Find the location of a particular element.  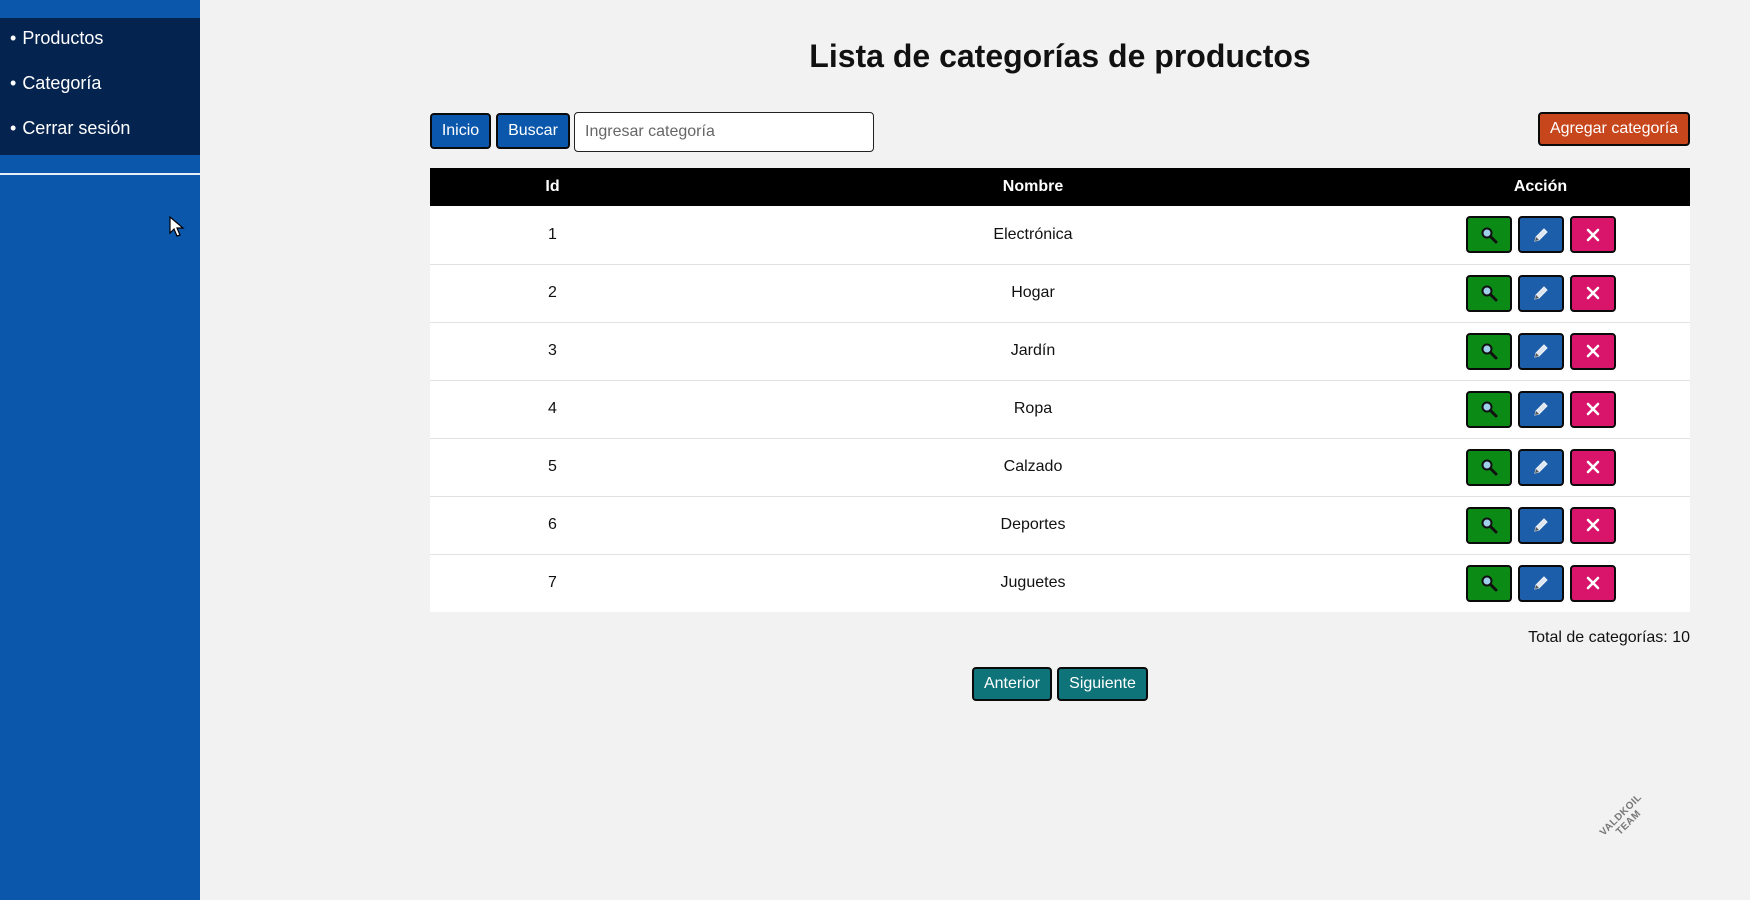

home-button: Inicio is located at coordinates (460, 131).